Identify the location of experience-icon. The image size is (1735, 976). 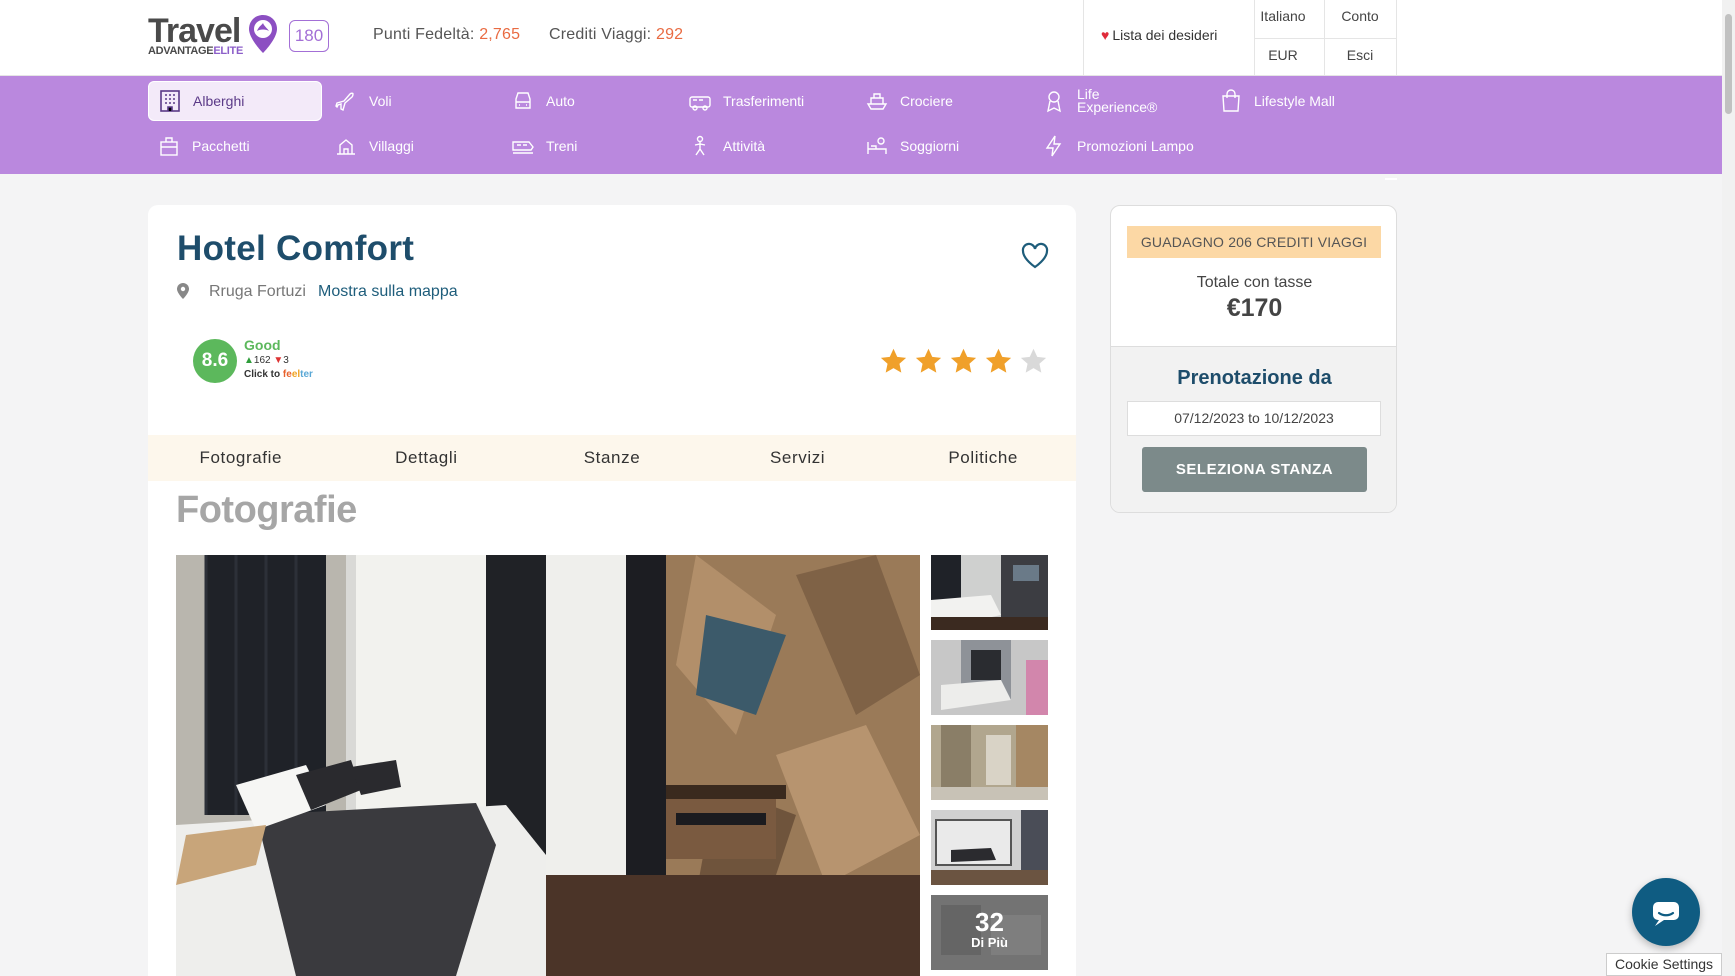
(1054, 101).